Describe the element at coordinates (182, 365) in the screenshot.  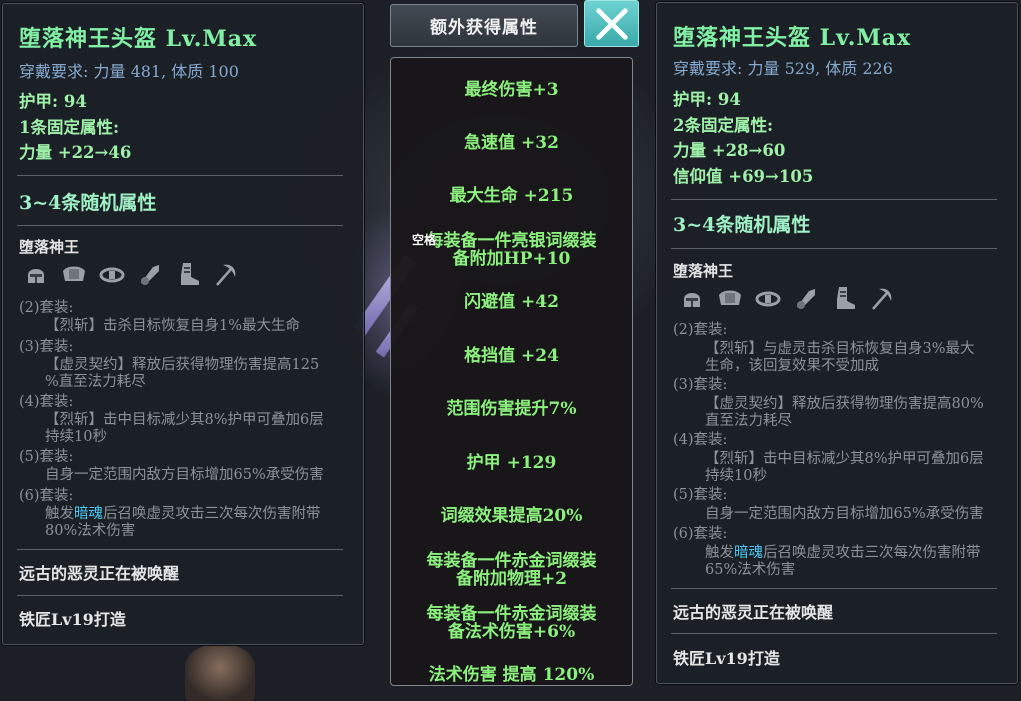
I see `set-bonus-text: 【虚灵契约】释放后获得物理伤害提高125` at that location.